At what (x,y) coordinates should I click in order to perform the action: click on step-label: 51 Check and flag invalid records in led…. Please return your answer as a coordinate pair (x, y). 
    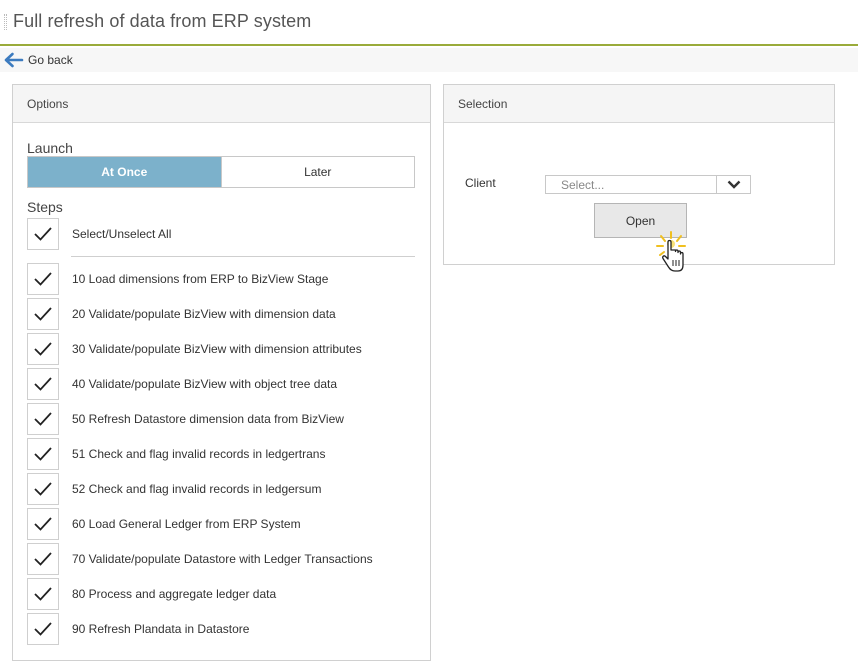
    Looking at the image, I should click on (199, 454).